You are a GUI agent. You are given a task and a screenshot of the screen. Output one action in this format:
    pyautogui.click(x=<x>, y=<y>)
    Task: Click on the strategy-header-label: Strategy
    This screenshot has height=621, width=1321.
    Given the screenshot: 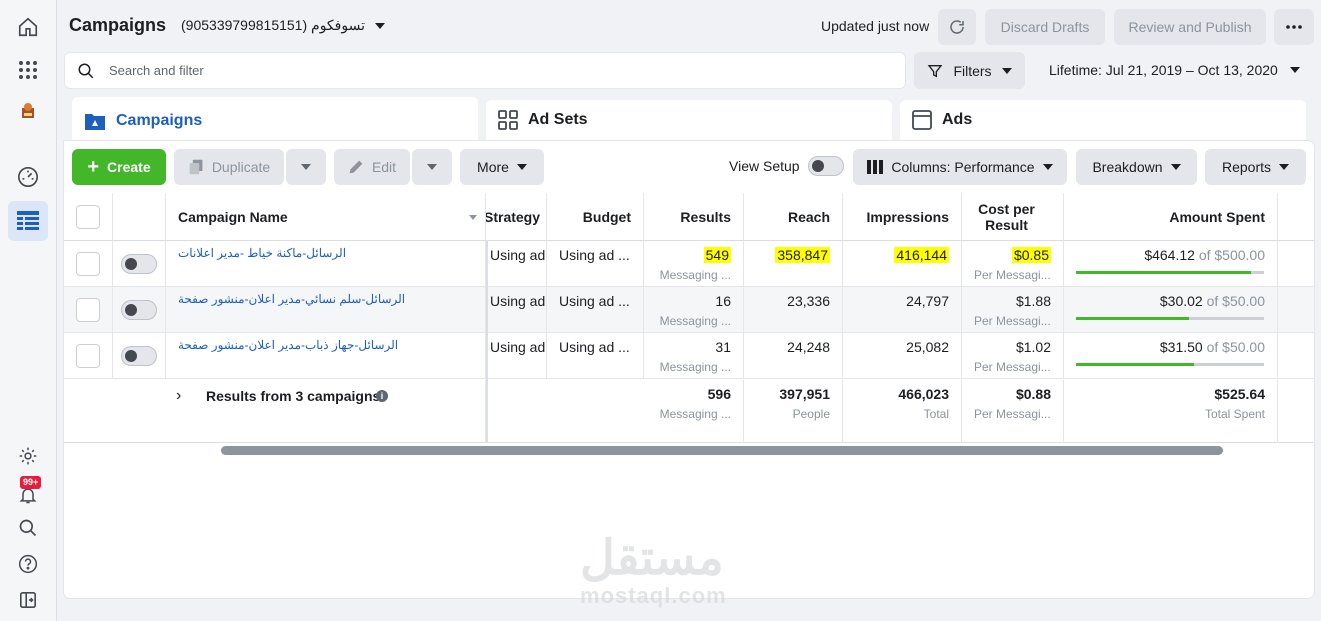 What is the action you would take?
    pyautogui.click(x=513, y=216)
    